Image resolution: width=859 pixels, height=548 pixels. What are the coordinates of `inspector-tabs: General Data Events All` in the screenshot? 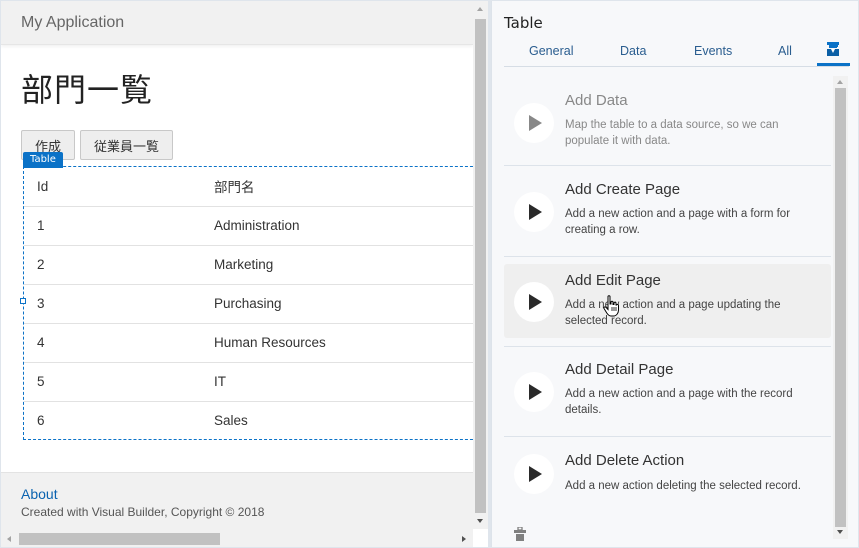 It's located at (677, 52).